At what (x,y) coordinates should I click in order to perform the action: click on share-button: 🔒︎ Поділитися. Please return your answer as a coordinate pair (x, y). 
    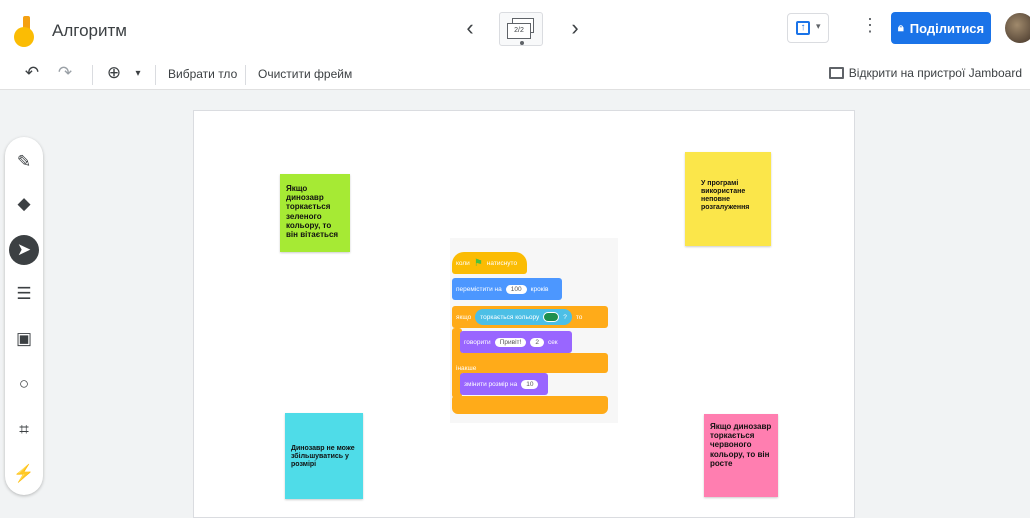
    Looking at the image, I should click on (941, 28).